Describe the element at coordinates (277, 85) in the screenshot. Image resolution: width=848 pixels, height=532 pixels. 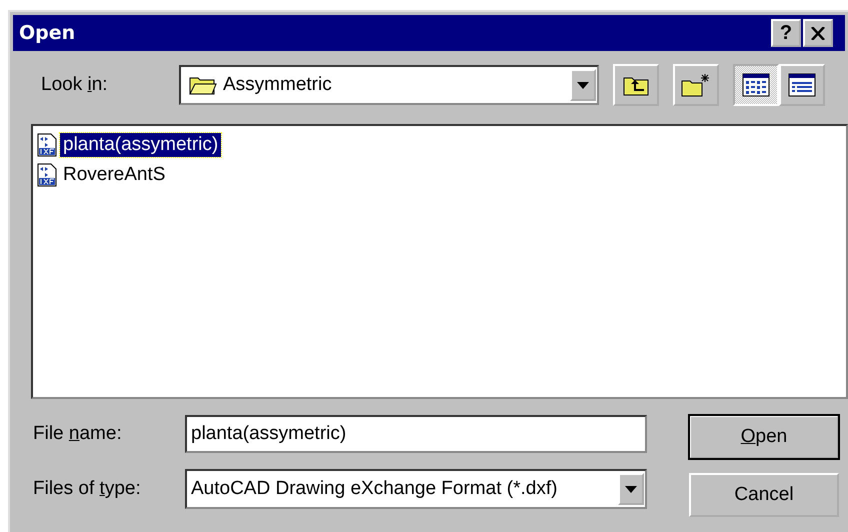
I see `look-in-value: Assymmetric` at that location.